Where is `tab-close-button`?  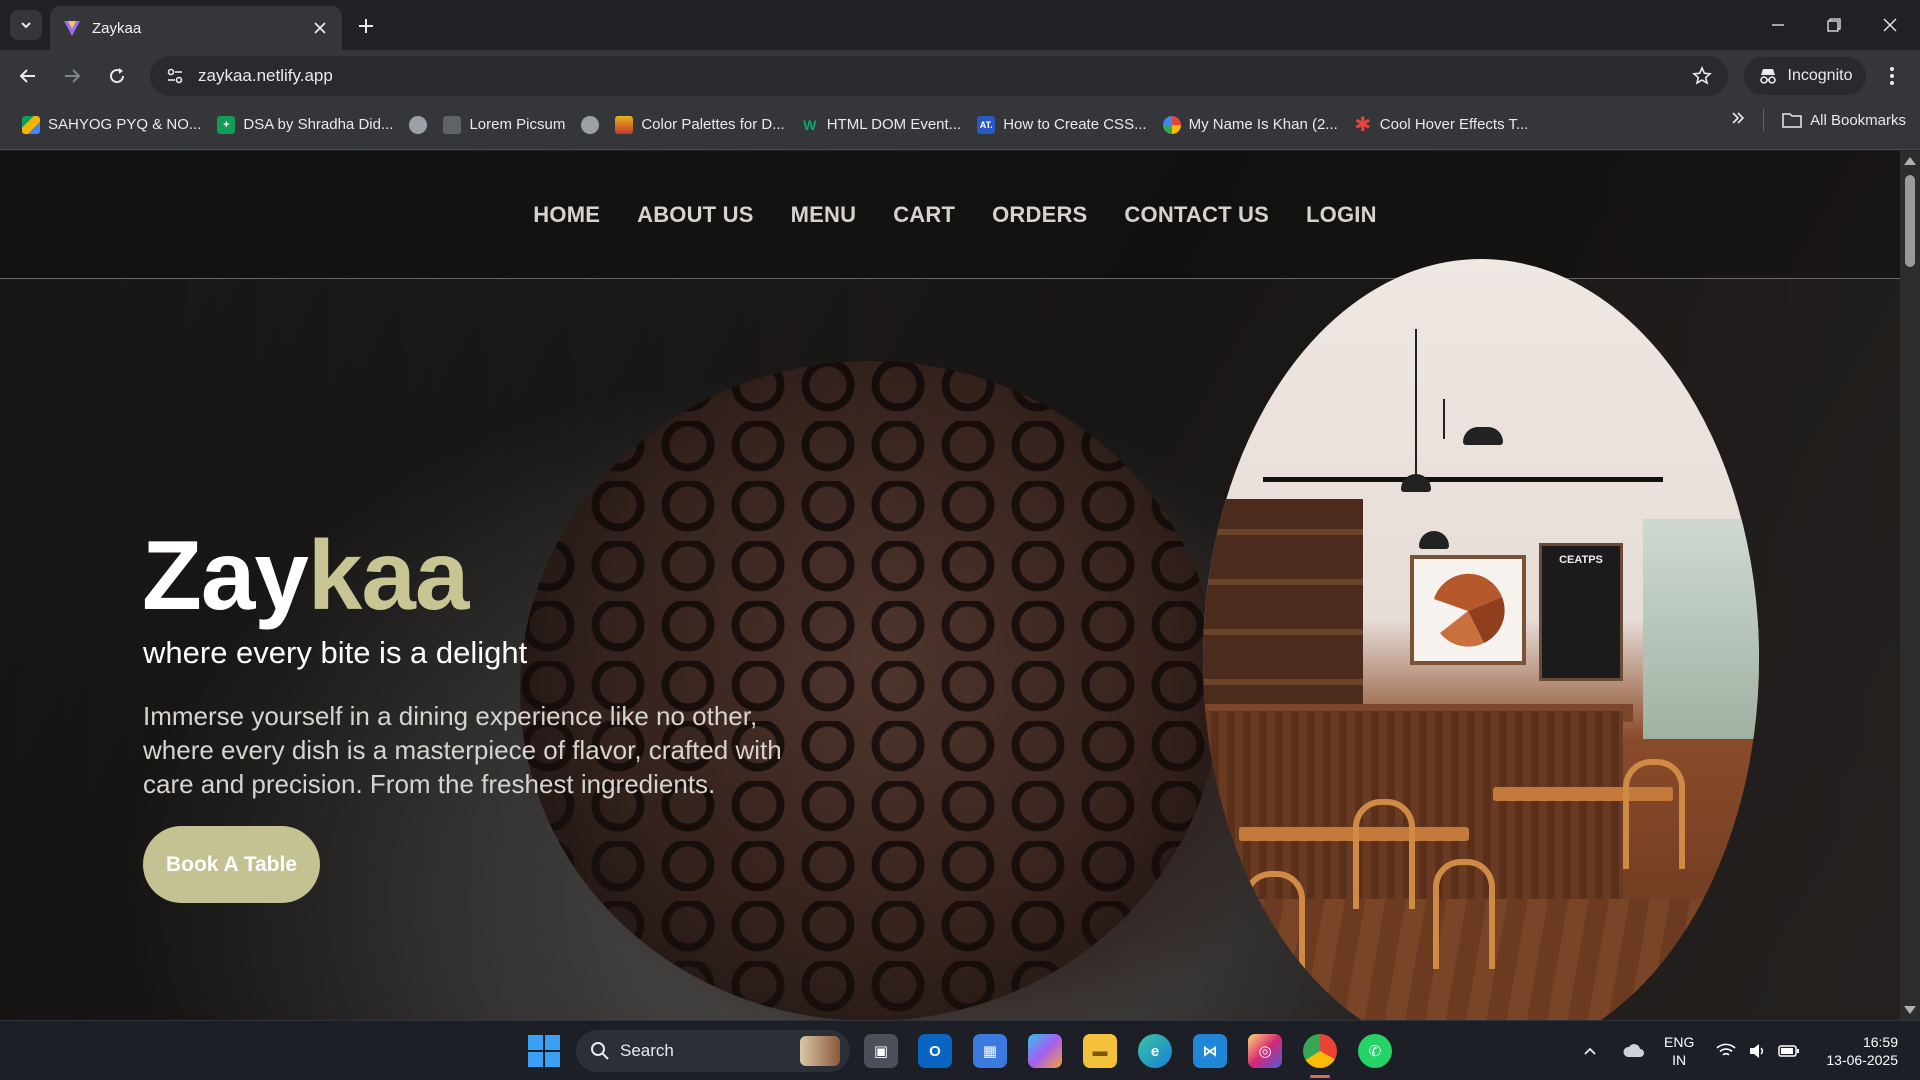 tab-close-button is located at coordinates (320, 28).